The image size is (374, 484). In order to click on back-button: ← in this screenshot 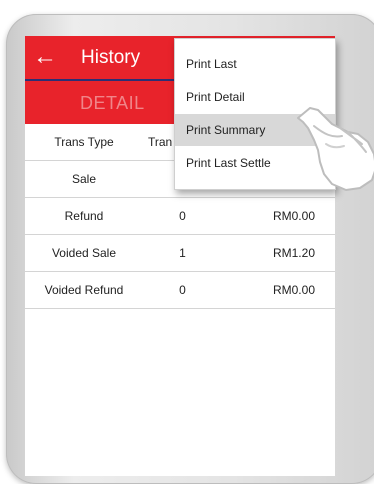, I will do `click(45, 56)`.